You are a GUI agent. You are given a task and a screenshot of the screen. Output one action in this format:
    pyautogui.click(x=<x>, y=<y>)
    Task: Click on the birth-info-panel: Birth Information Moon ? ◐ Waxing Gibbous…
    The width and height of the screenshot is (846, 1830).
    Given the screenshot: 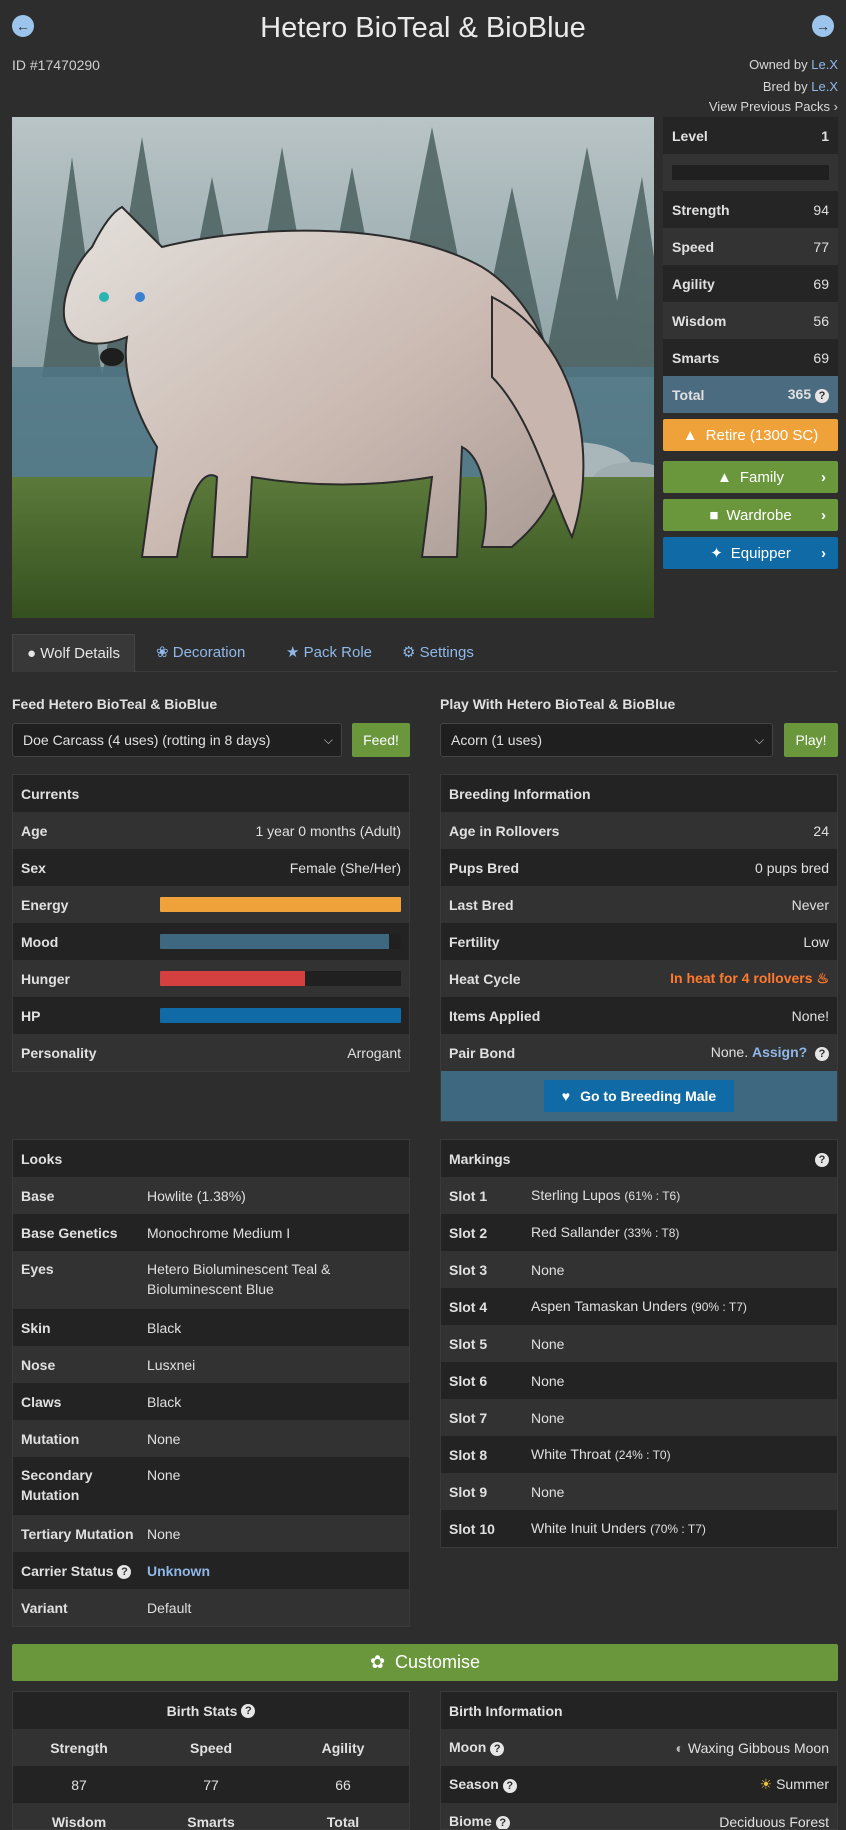 What is the action you would take?
    pyautogui.click(x=639, y=1760)
    